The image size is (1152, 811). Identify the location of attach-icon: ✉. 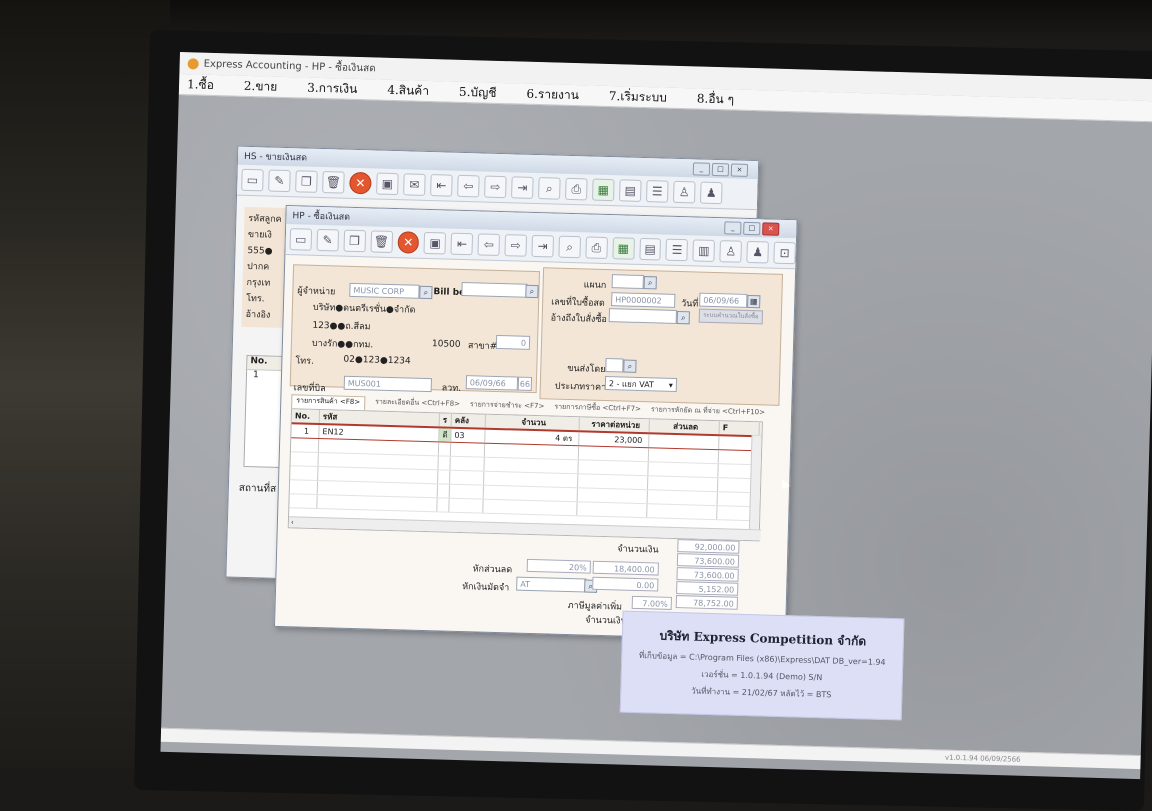
(414, 184).